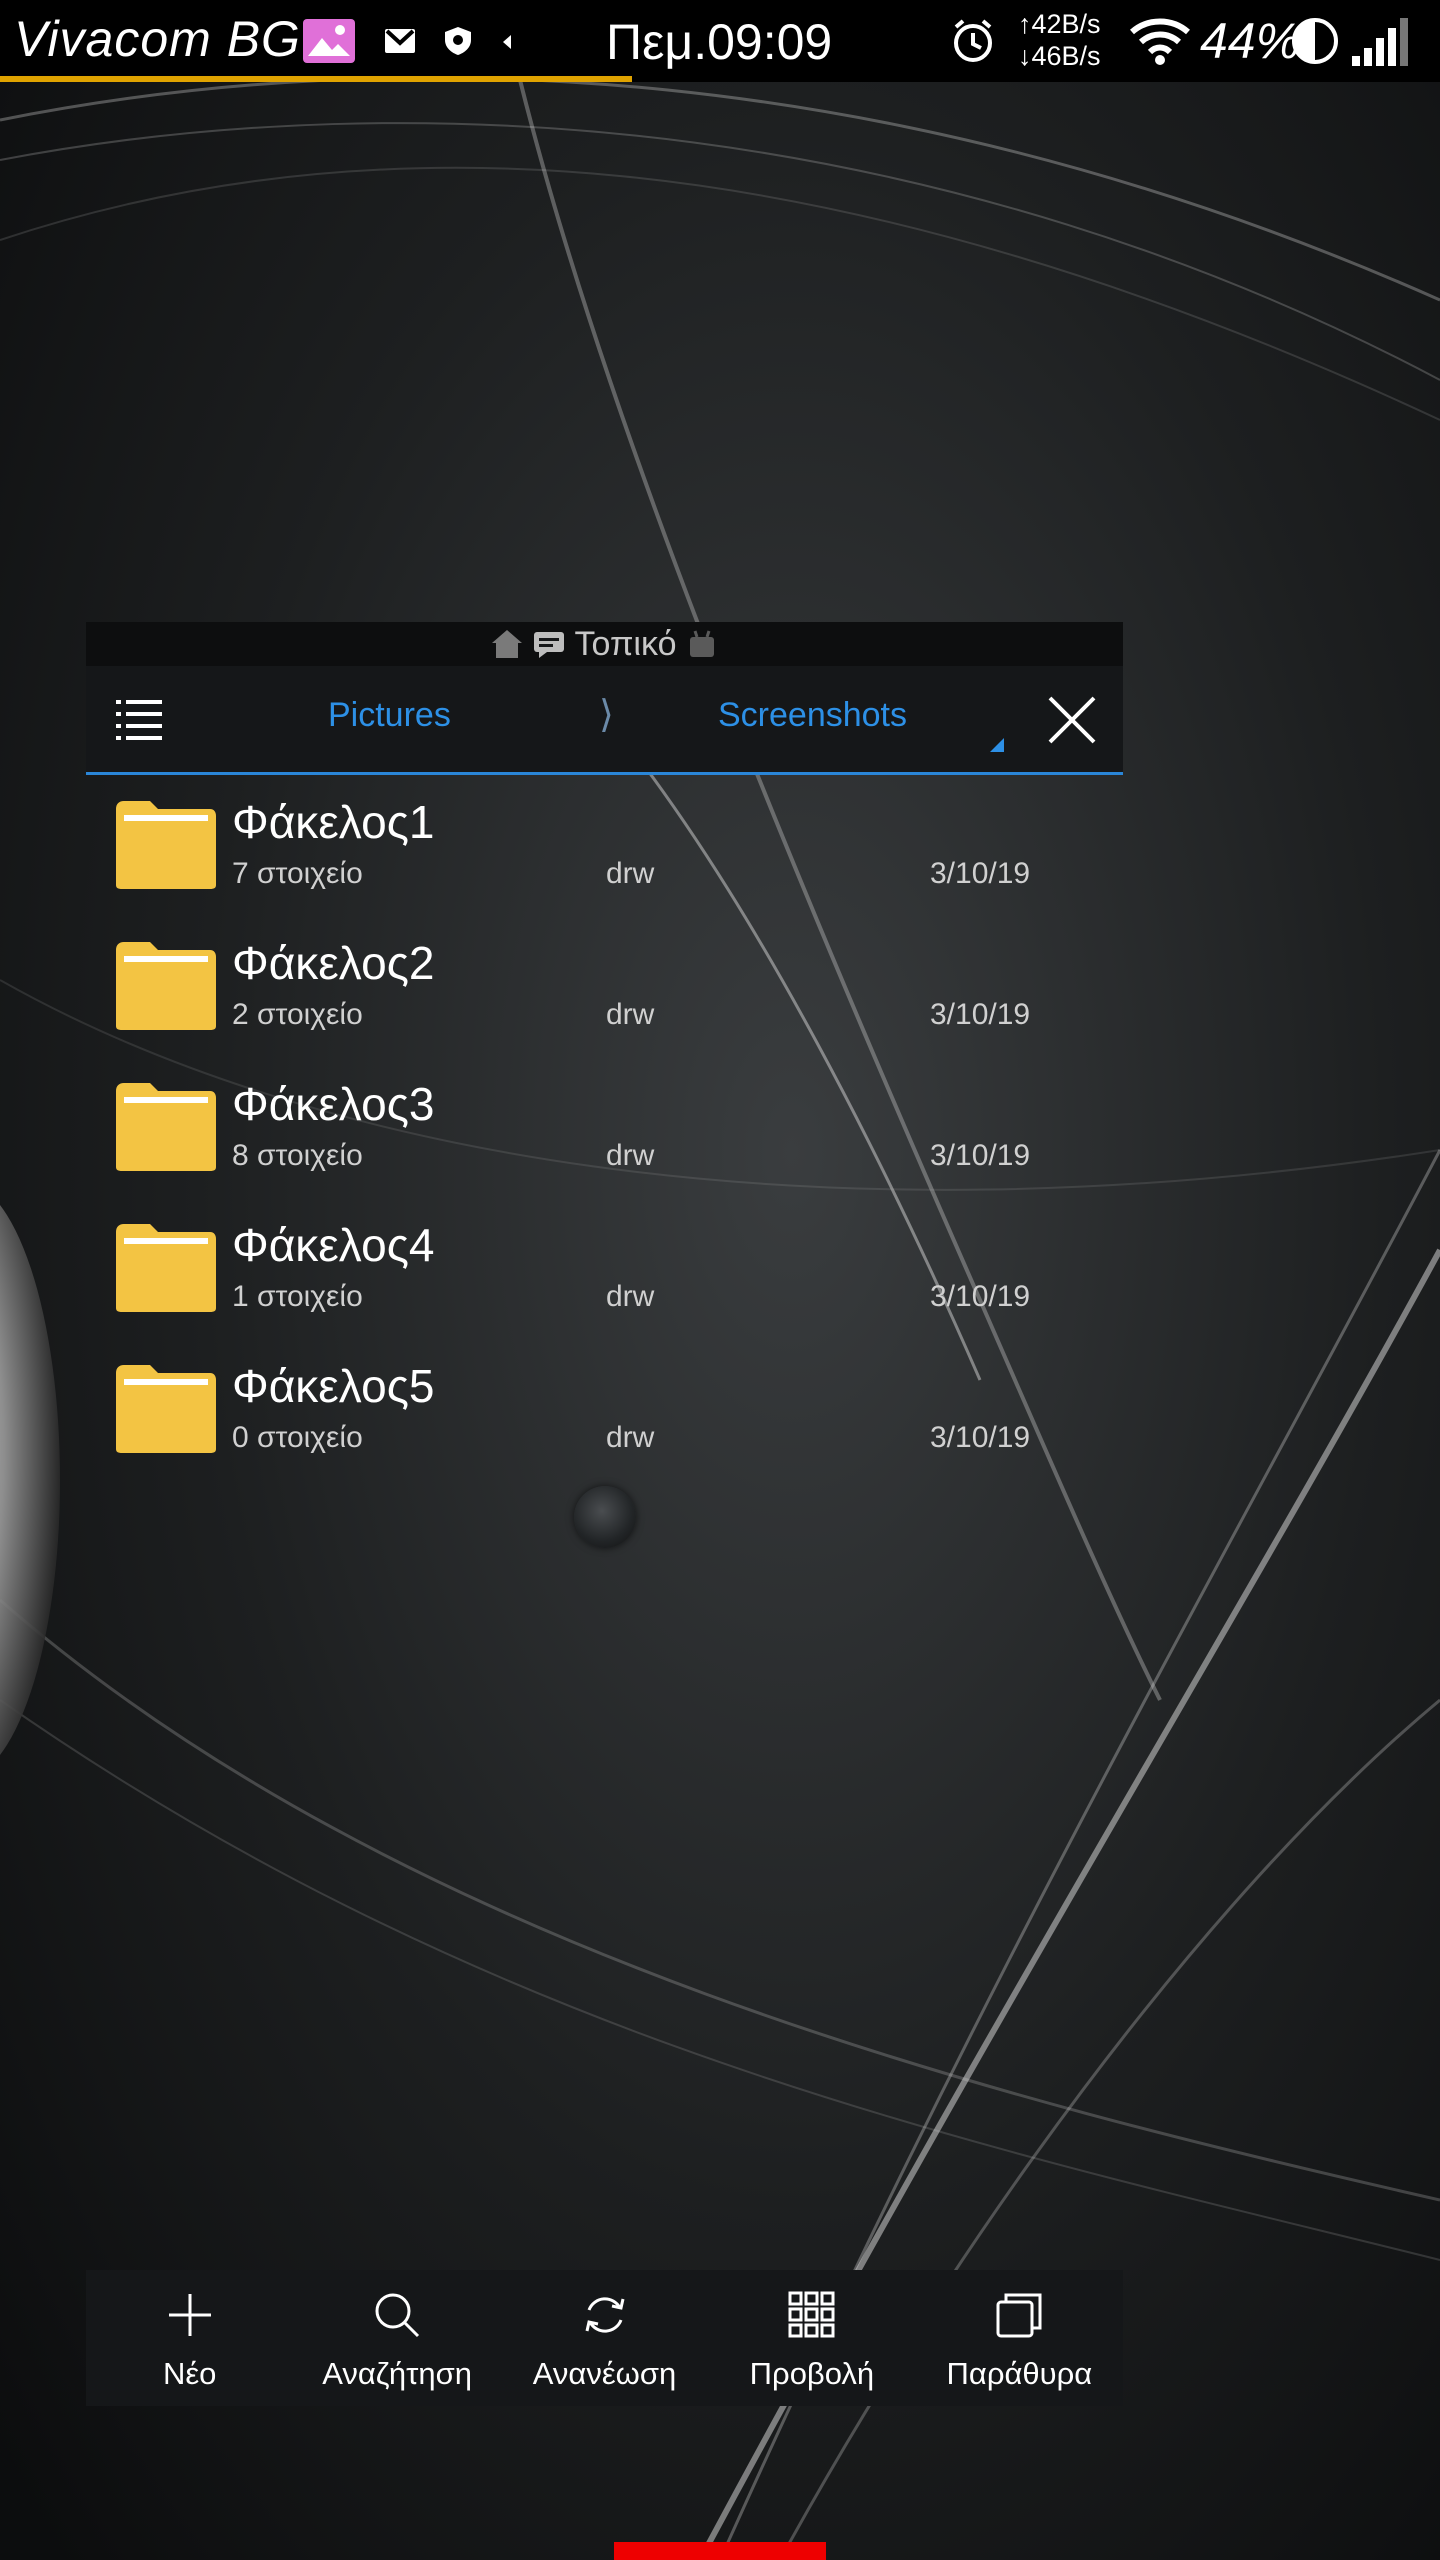 The width and height of the screenshot is (1440, 2560). What do you see at coordinates (605, 1517) in the screenshot?
I see `loading-spinner` at bounding box center [605, 1517].